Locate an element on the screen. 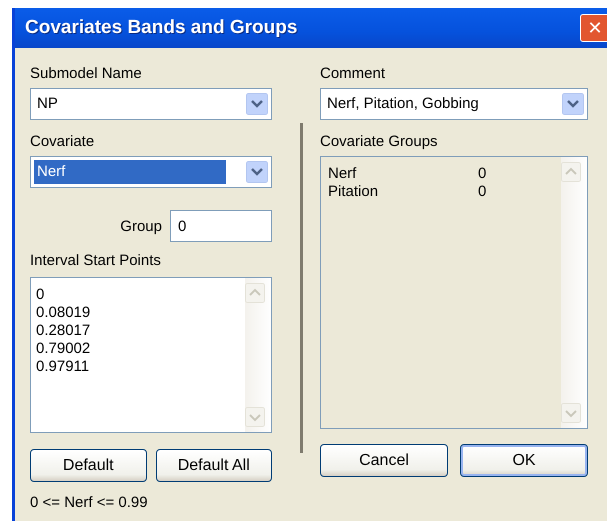 The image size is (607, 521). dialog-button: Default All is located at coordinates (214, 465).